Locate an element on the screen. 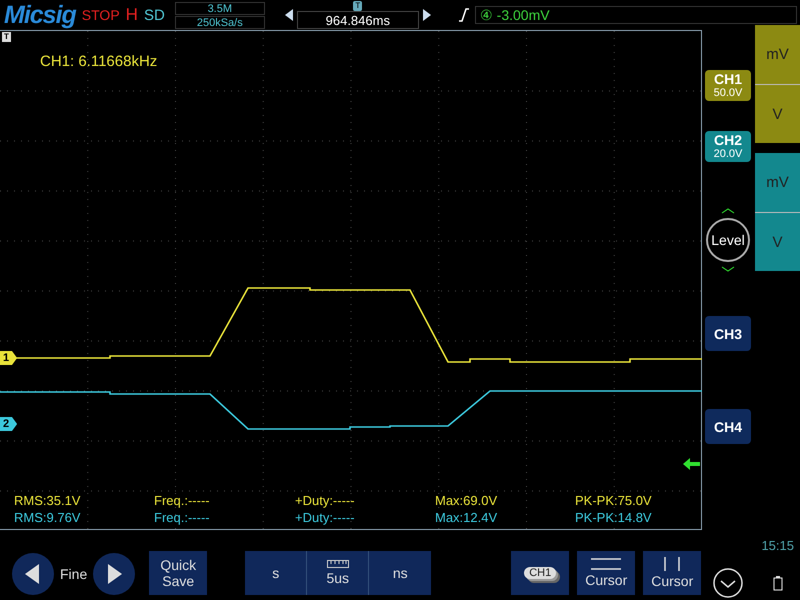 This screenshot has height=600, width=800. measurement-value: RMS:9.76V is located at coordinates (48, 517).